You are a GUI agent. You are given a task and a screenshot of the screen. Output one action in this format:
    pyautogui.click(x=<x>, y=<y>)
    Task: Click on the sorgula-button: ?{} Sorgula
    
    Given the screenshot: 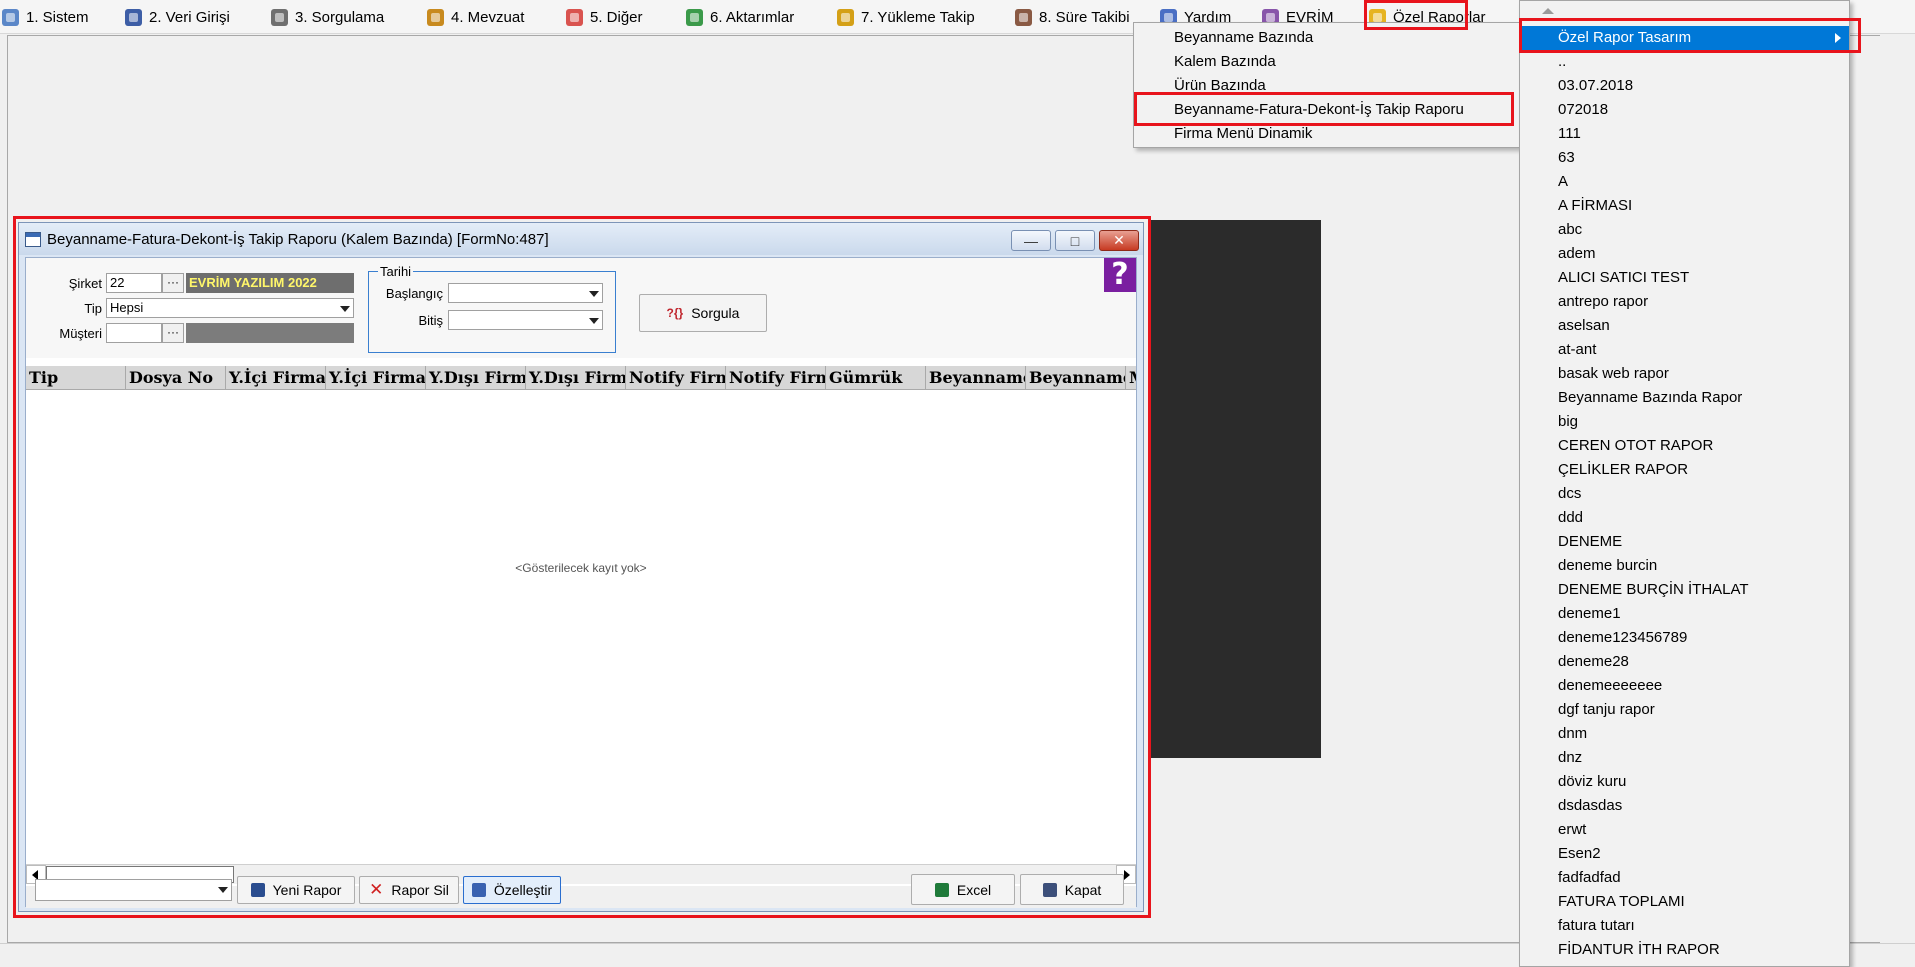 What is the action you would take?
    pyautogui.click(x=703, y=313)
    